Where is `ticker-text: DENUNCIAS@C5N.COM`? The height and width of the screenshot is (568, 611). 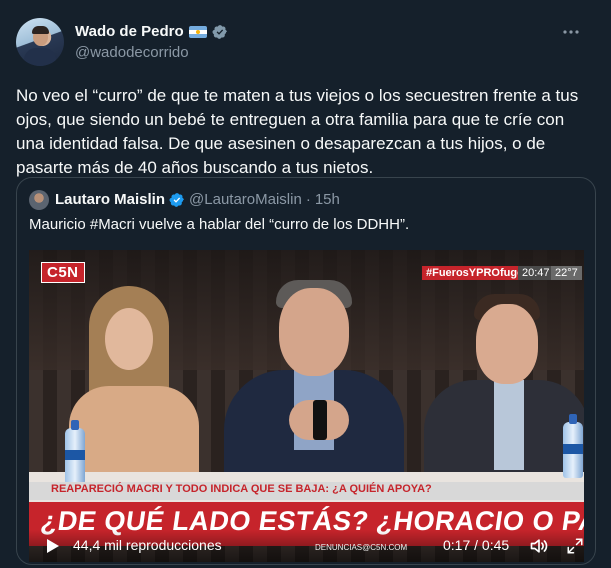 ticker-text: DENUNCIAS@C5N.COM is located at coordinates (361, 547).